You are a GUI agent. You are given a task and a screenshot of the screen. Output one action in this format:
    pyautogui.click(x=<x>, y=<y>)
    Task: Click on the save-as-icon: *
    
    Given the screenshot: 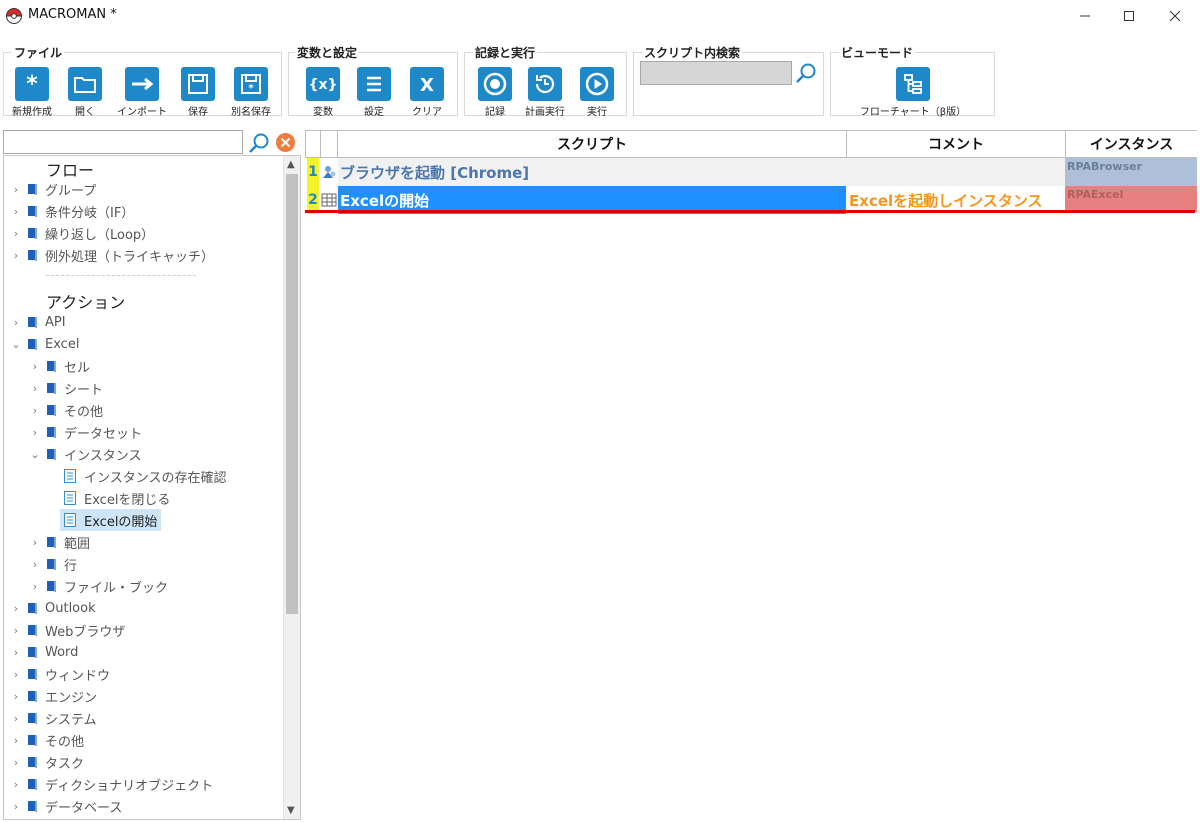 What is the action you would take?
    pyautogui.click(x=251, y=84)
    